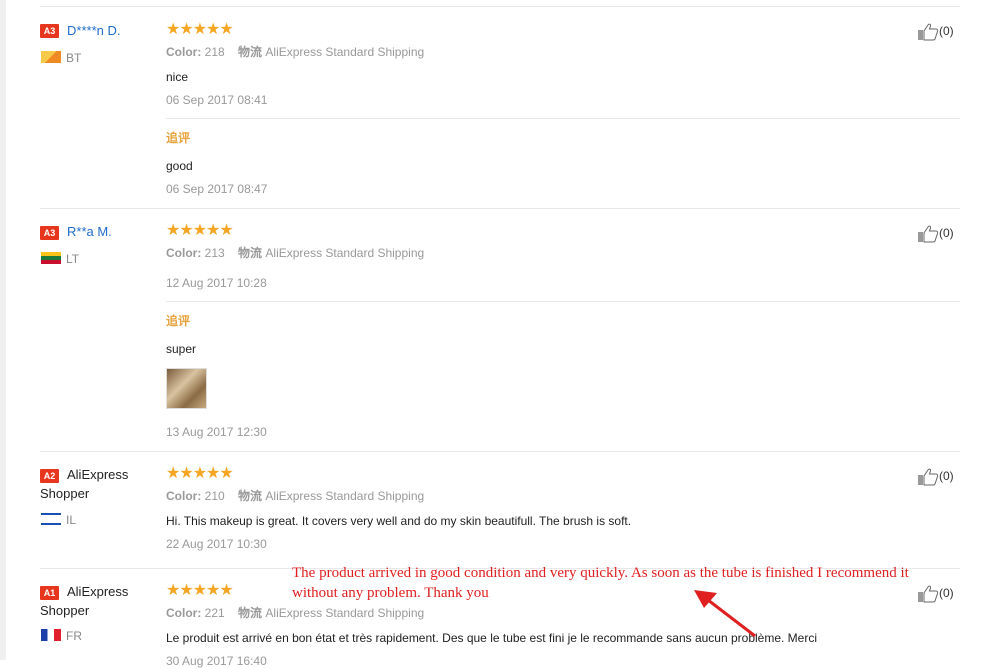  I want to click on annotation-arrow-icon, so click(725, 614).